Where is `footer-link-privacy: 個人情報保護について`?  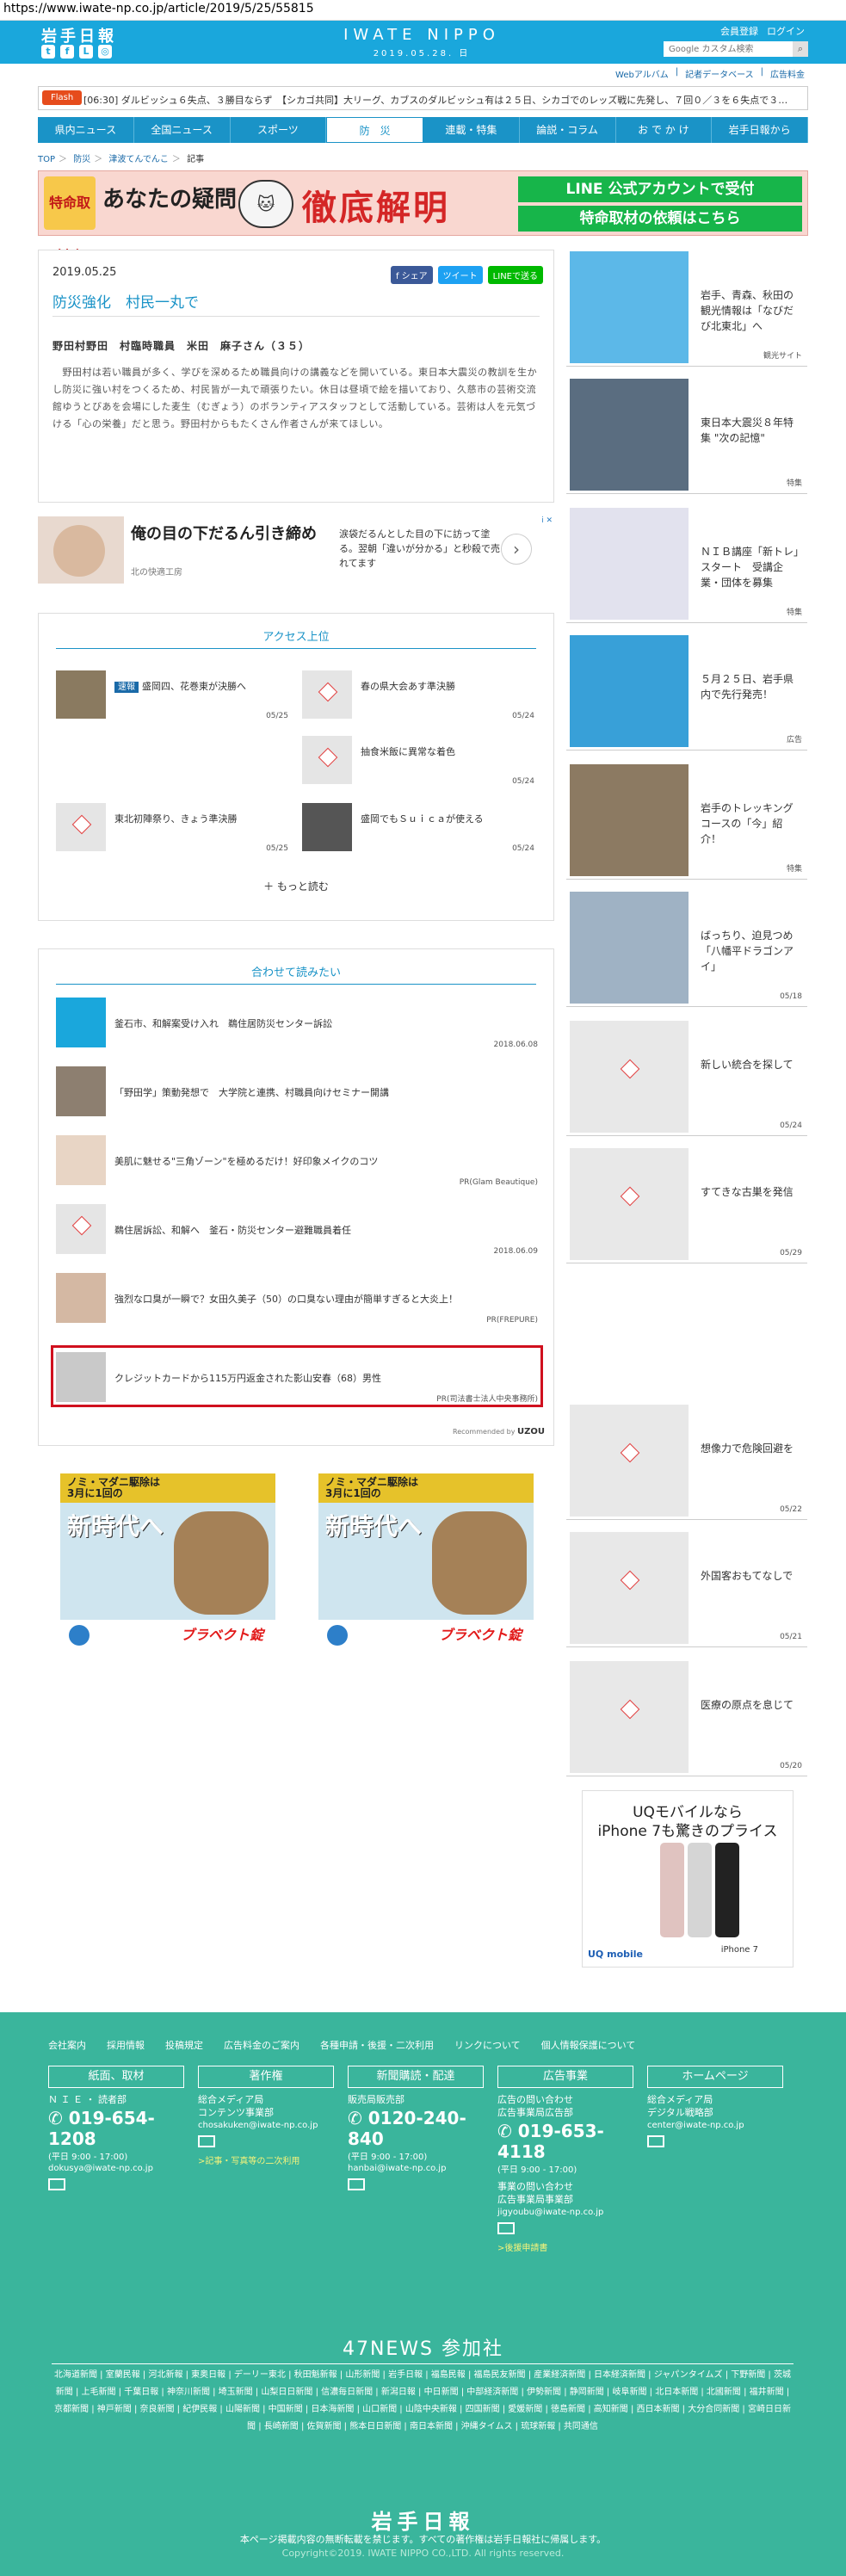
footer-link-privacy: 個人情報保護について is located at coordinates (589, 2045).